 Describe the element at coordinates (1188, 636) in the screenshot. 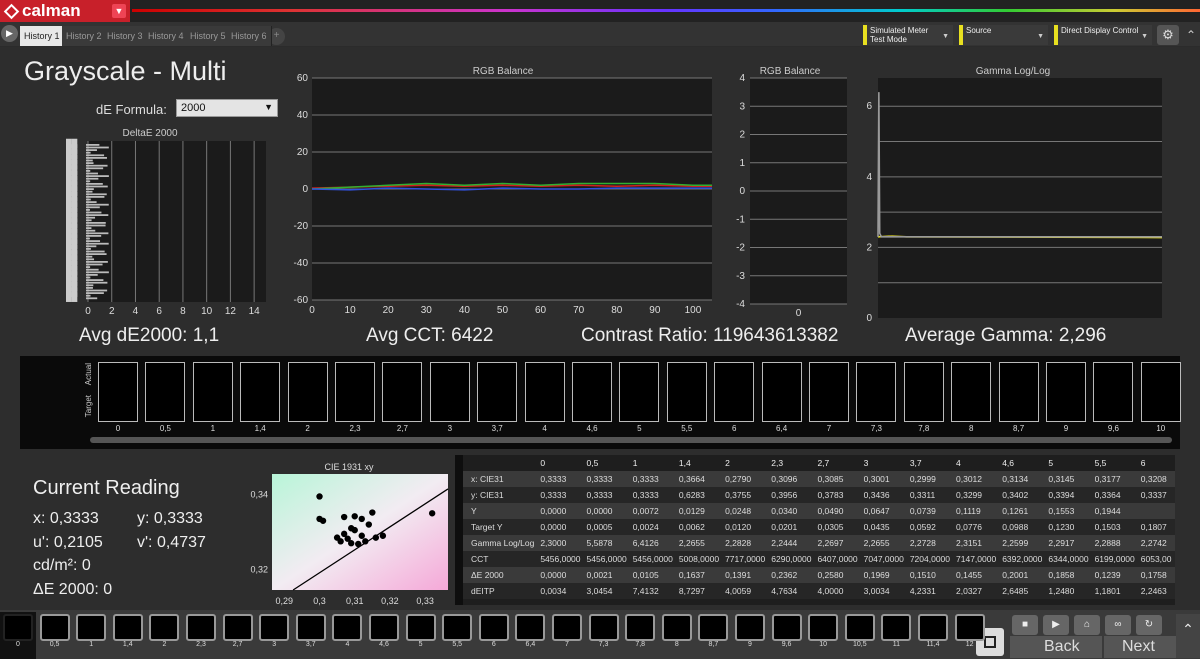

I see `expand-icon: ⌃` at that location.